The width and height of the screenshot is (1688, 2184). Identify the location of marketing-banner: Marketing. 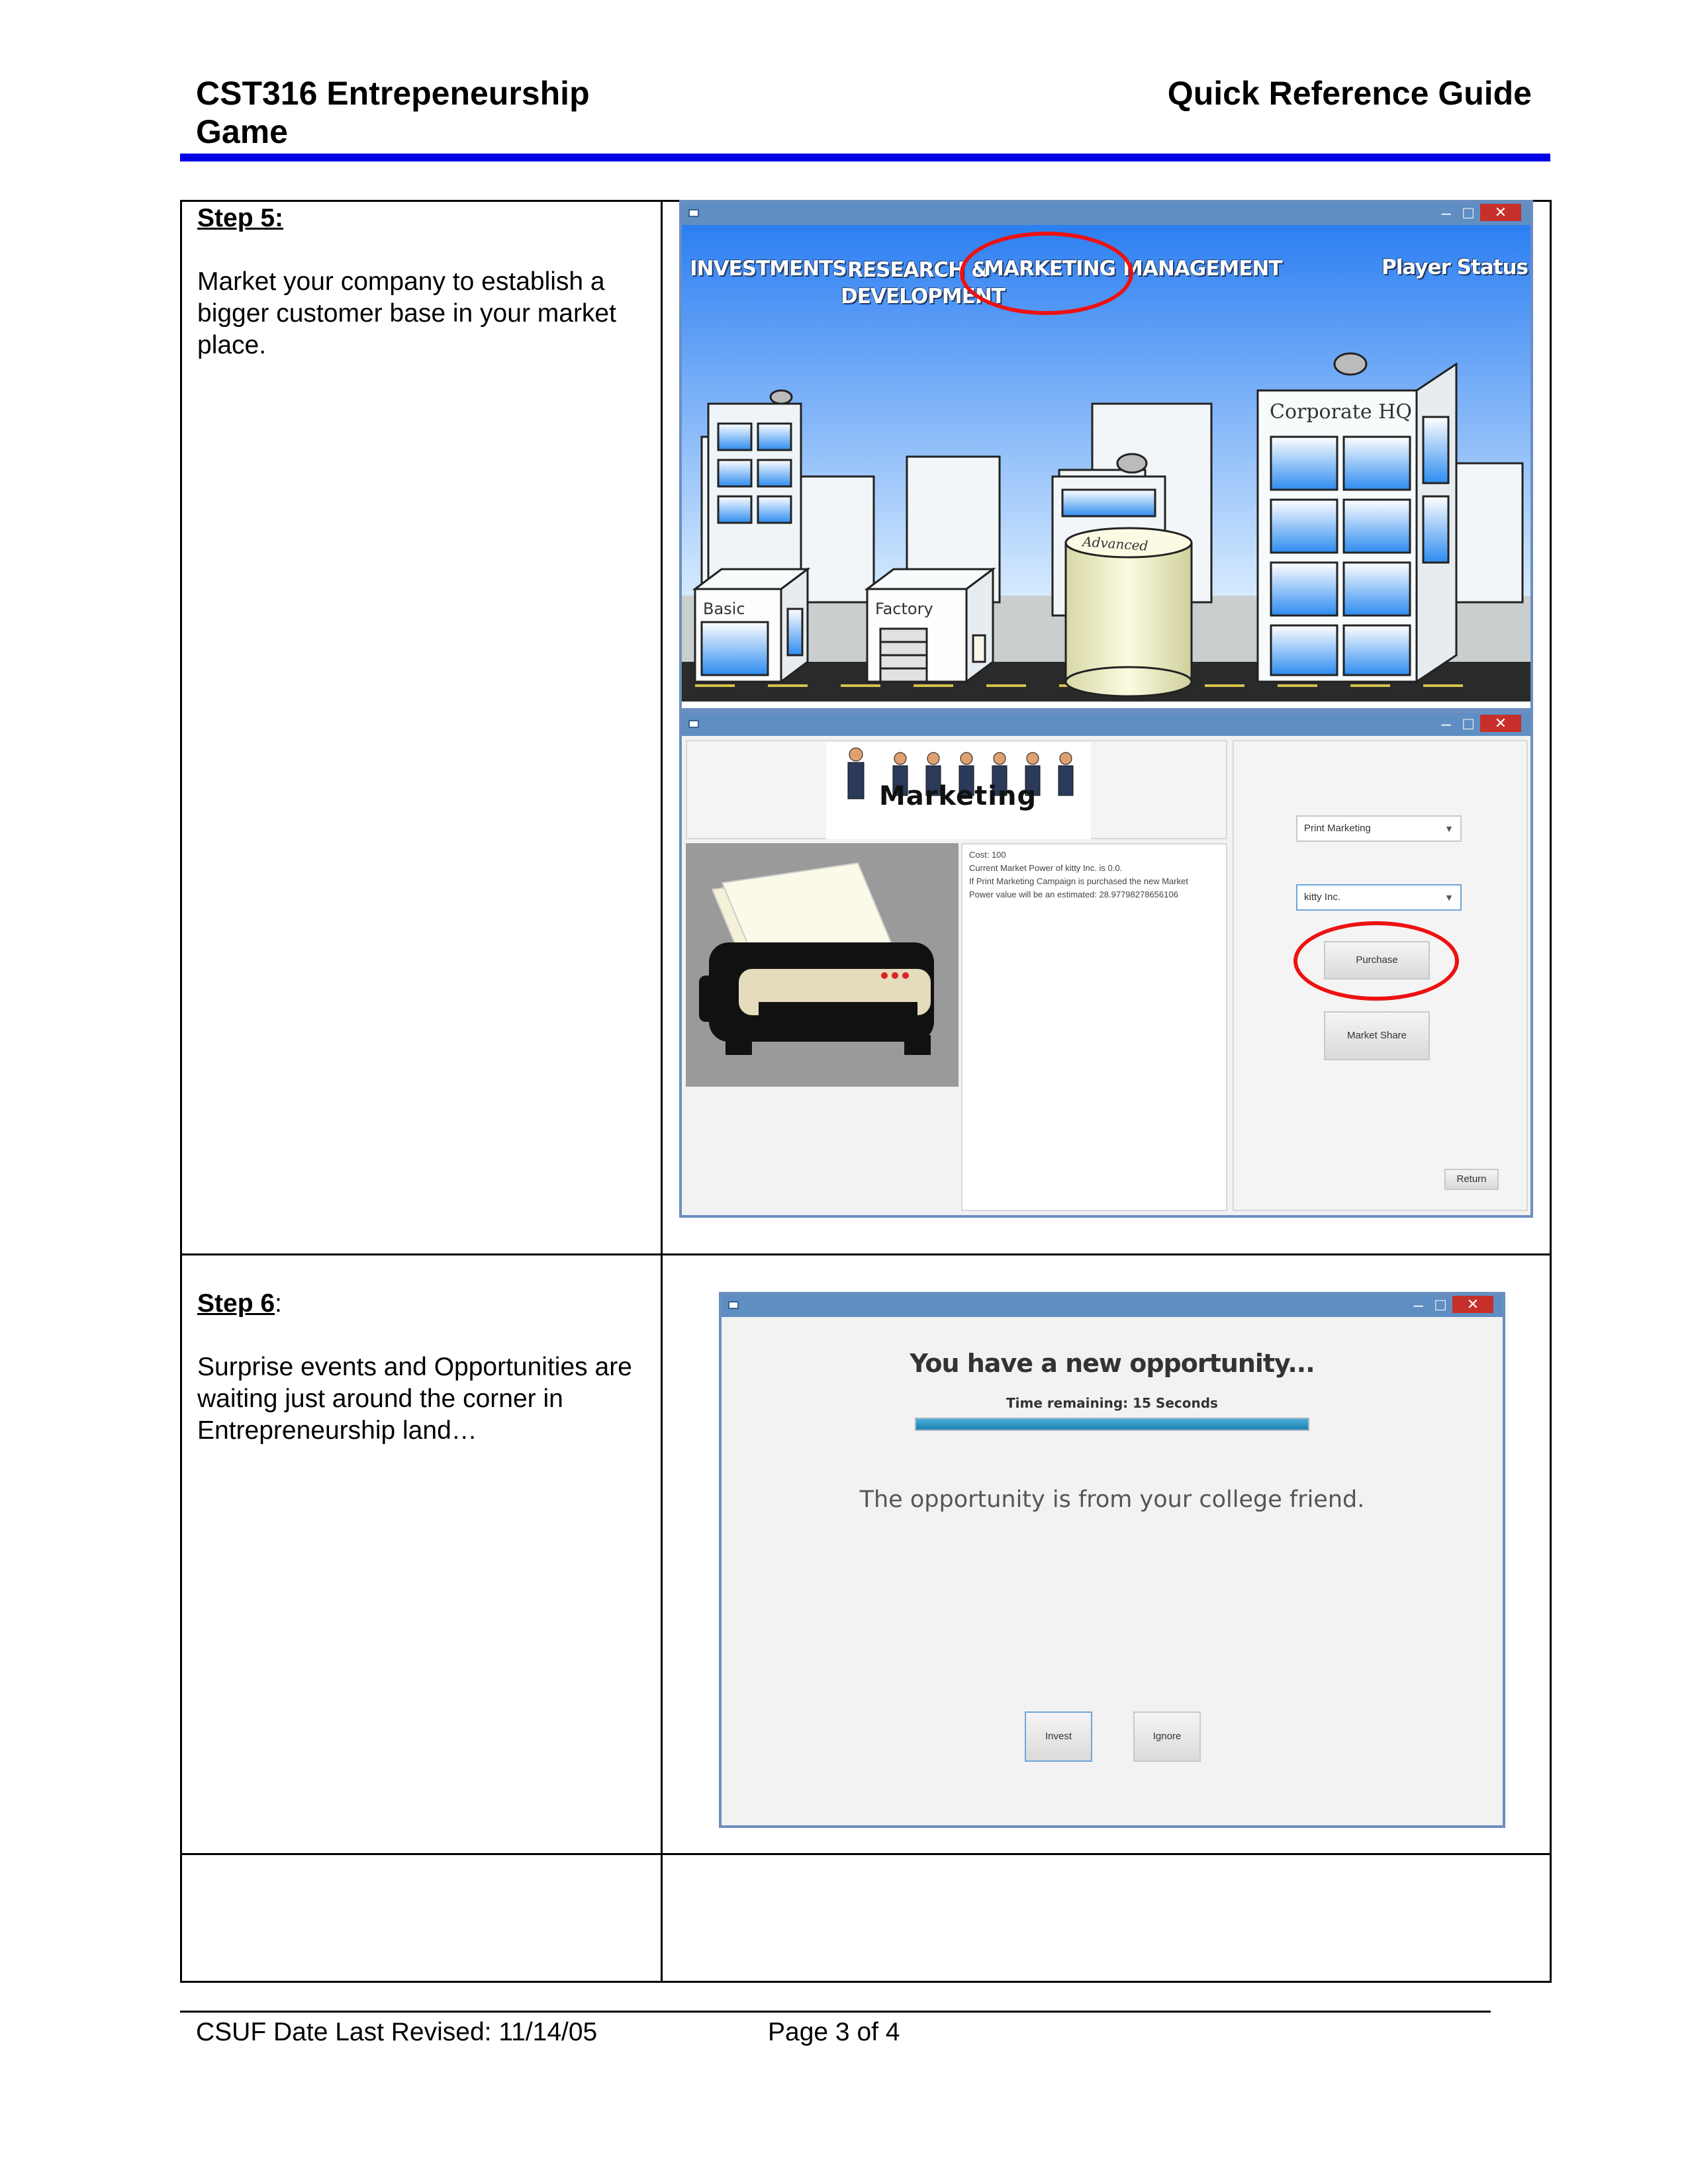
(958, 791).